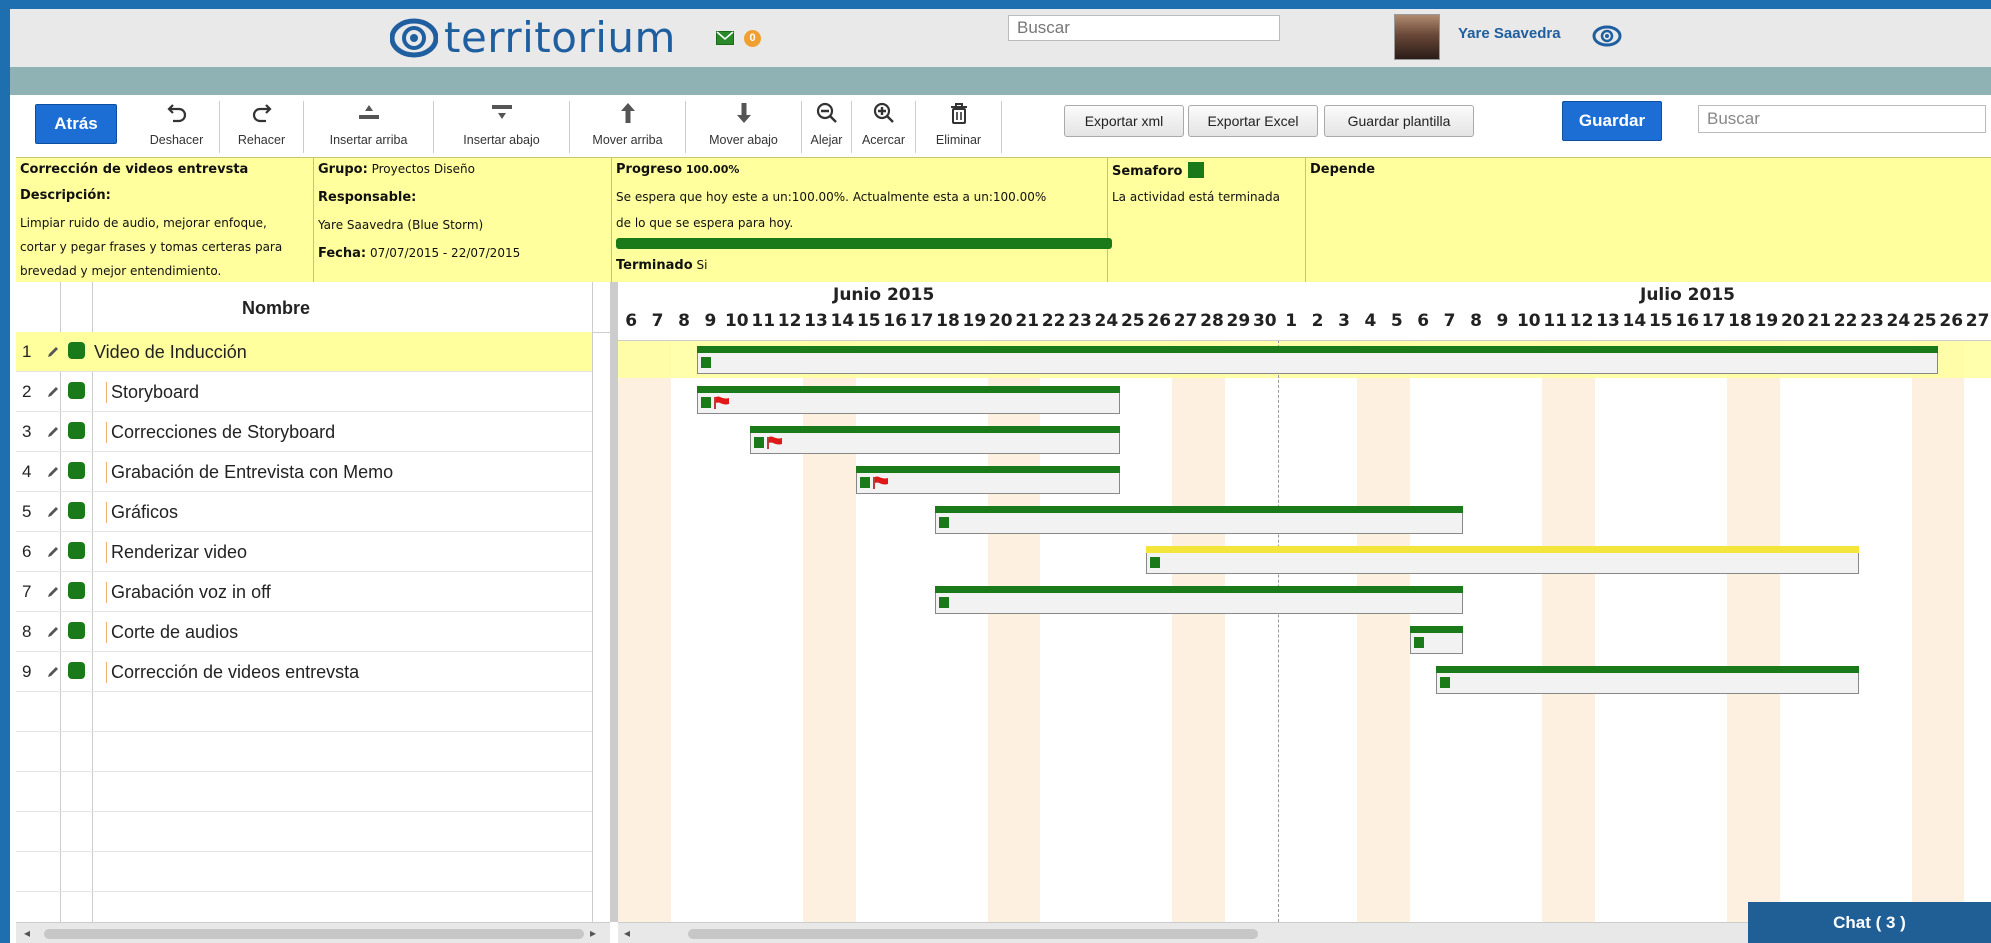  What do you see at coordinates (1144, 28) in the screenshot?
I see `header-search-input: Buscar` at bounding box center [1144, 28].